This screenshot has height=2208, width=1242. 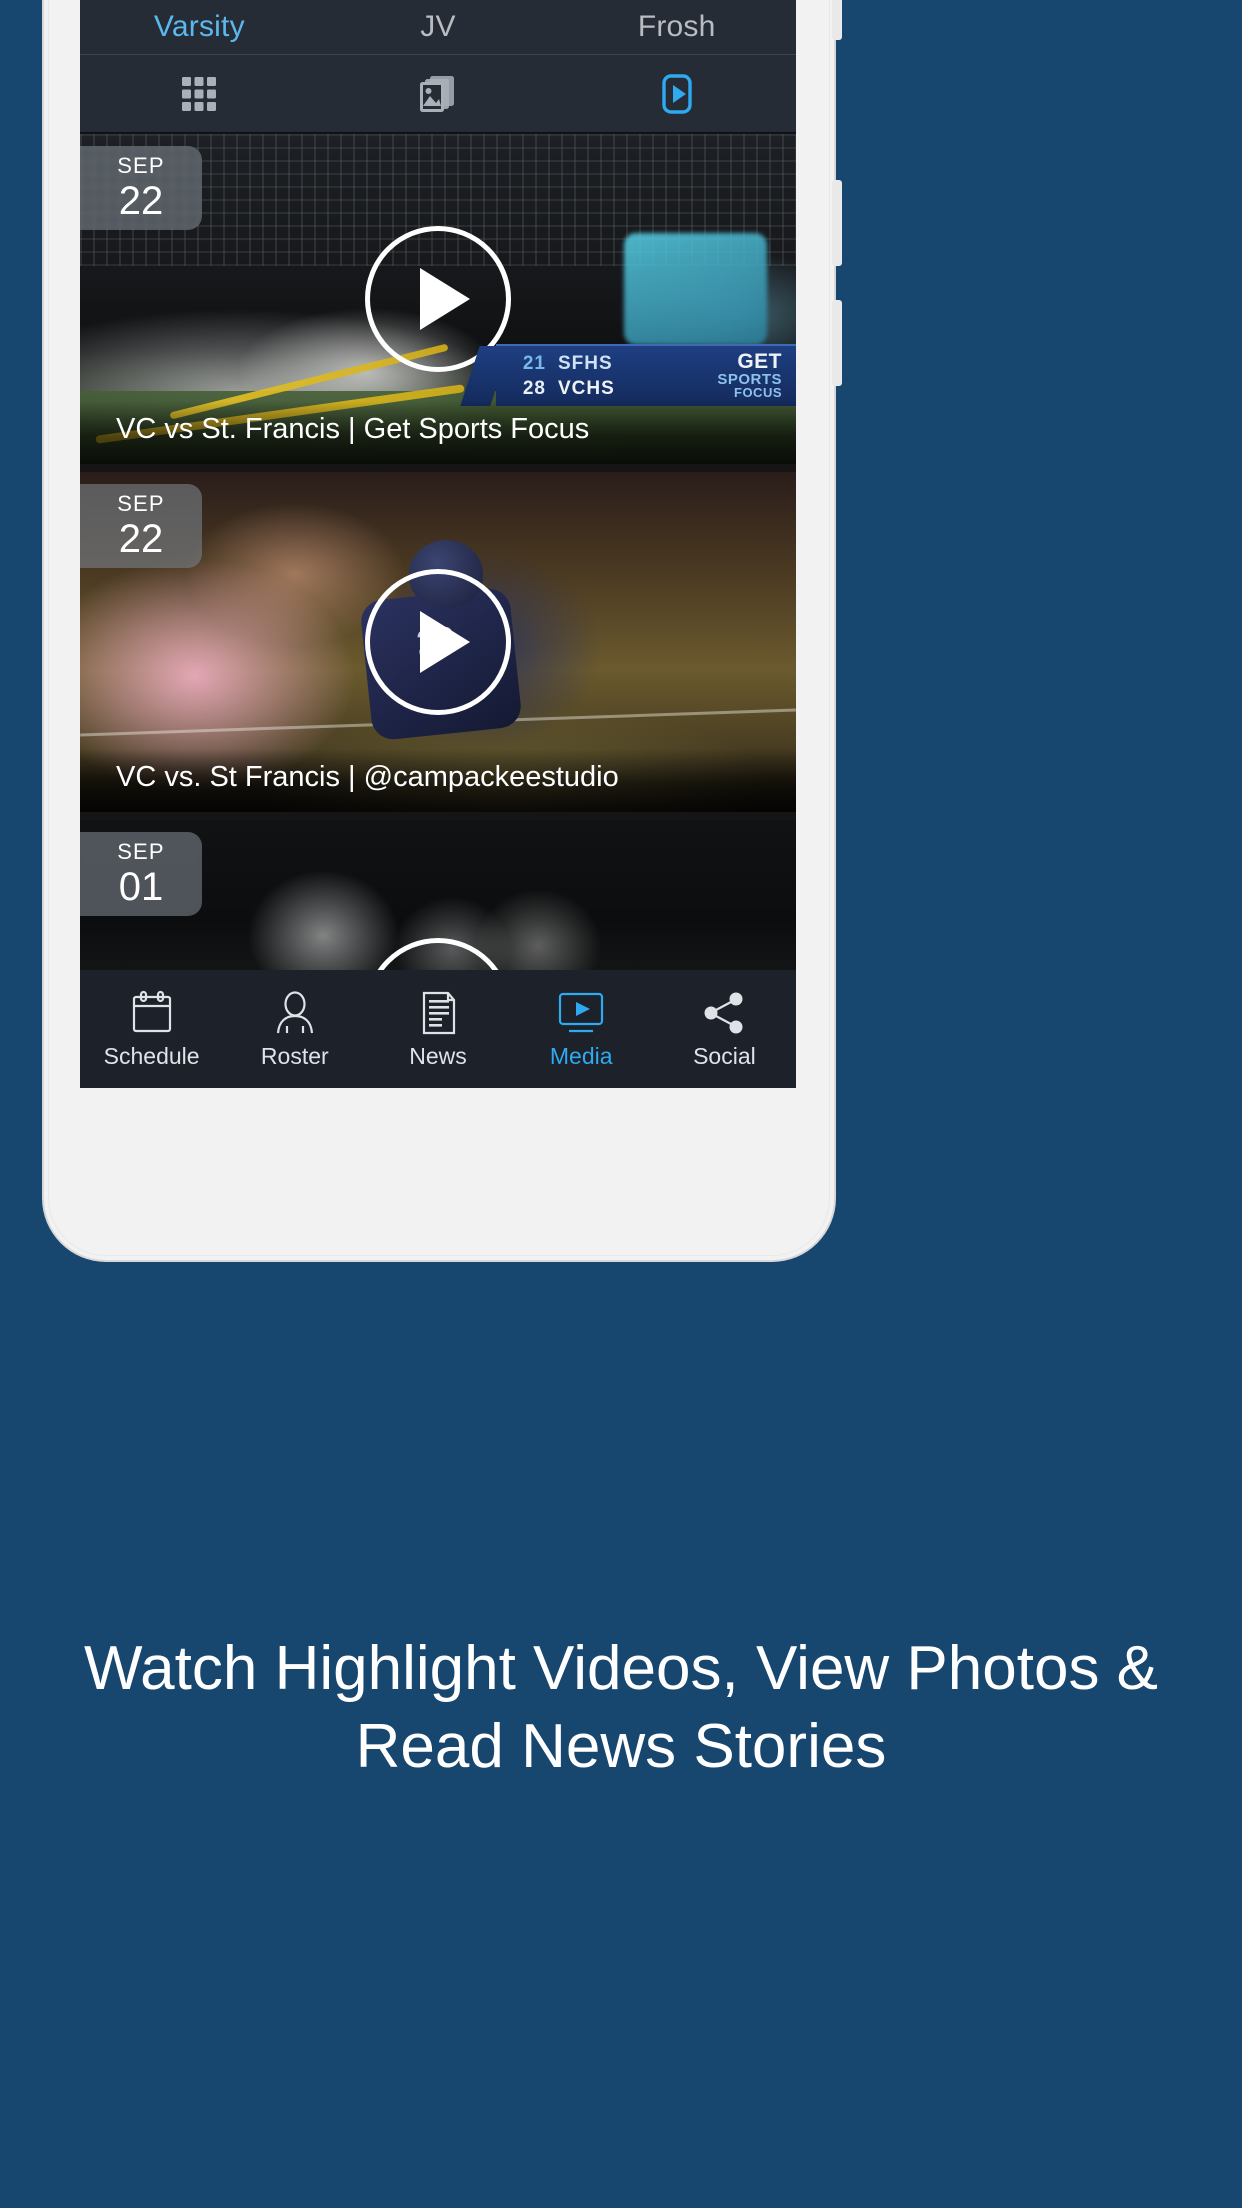 I want to click on date-day: 01, so click(x=141, y=887).